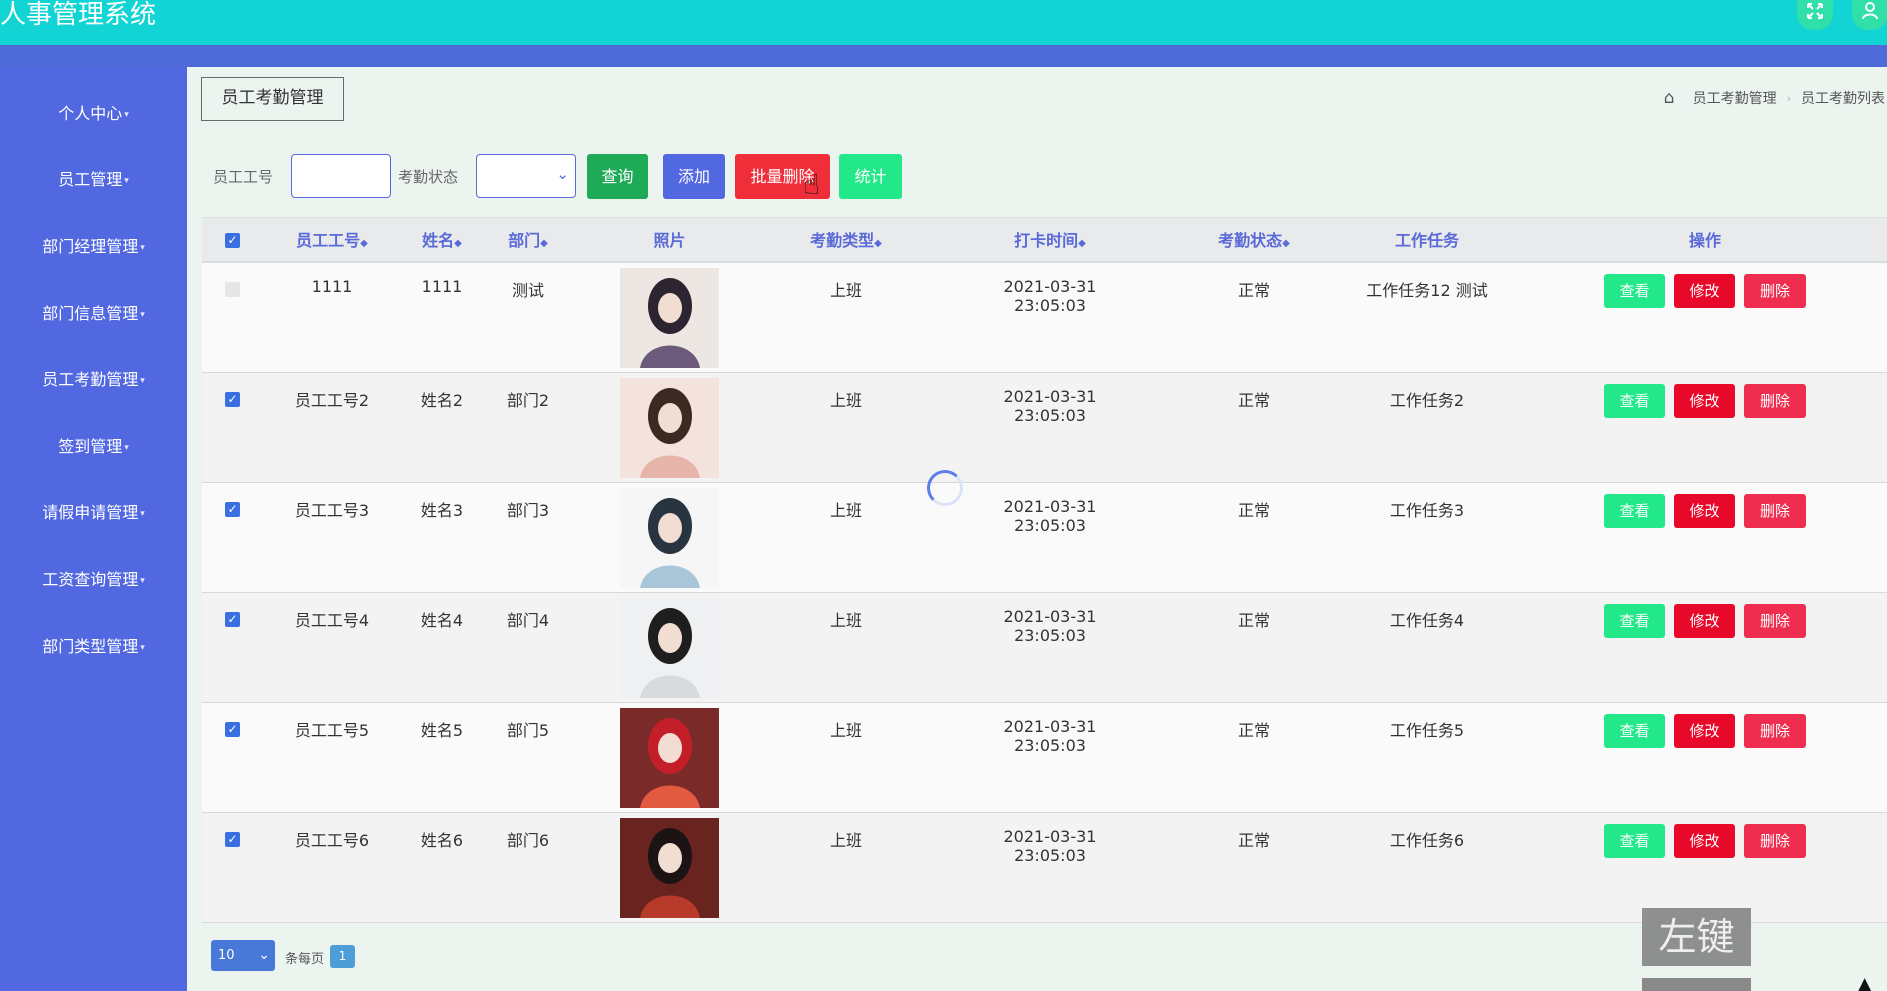 Image resolution: width=1887 pixels, height=991 pixels. I want to click on user-icon, so click(1869, 15).